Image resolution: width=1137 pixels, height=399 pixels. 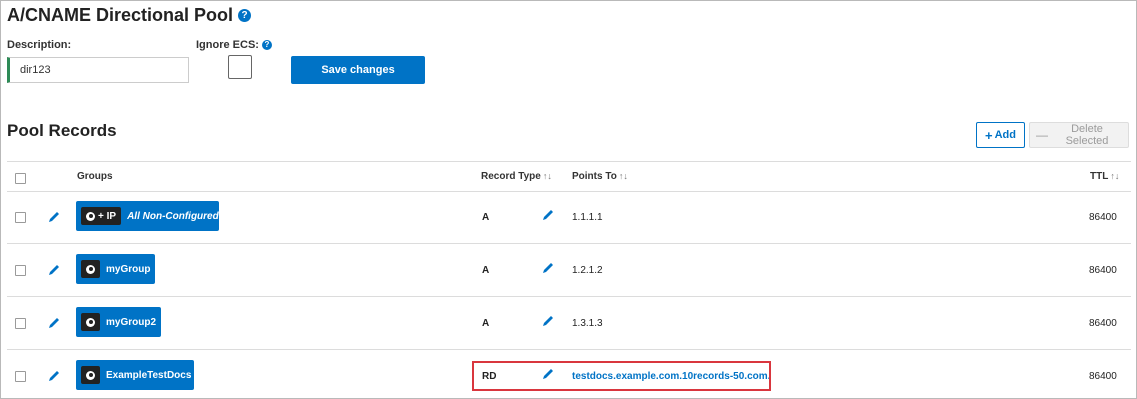 What do you see at coordinates (62, 130) in the screenshot?
I see `pool-records-title: Pool Records` at bounding box center [62, 130].